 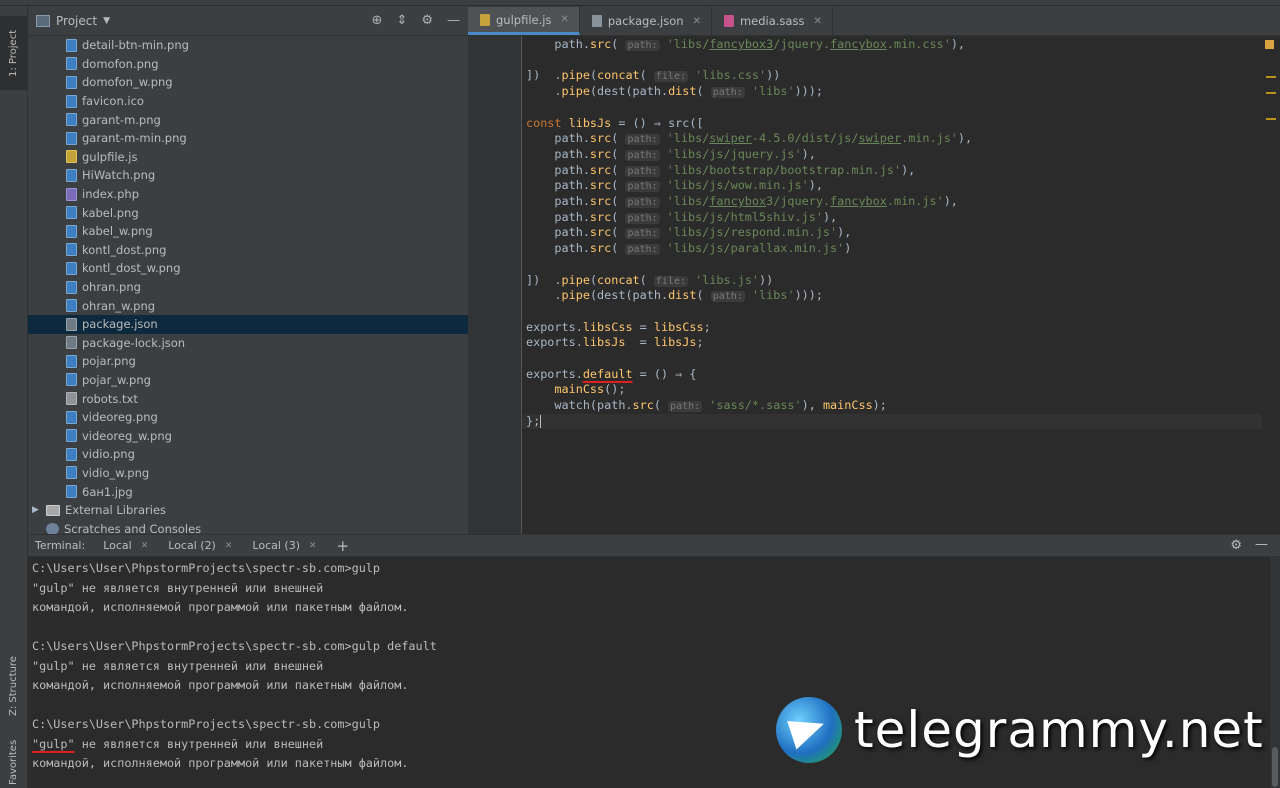 I want to click on favorites-toolwindow-tab: Favorites, so click(x=14, y=762).